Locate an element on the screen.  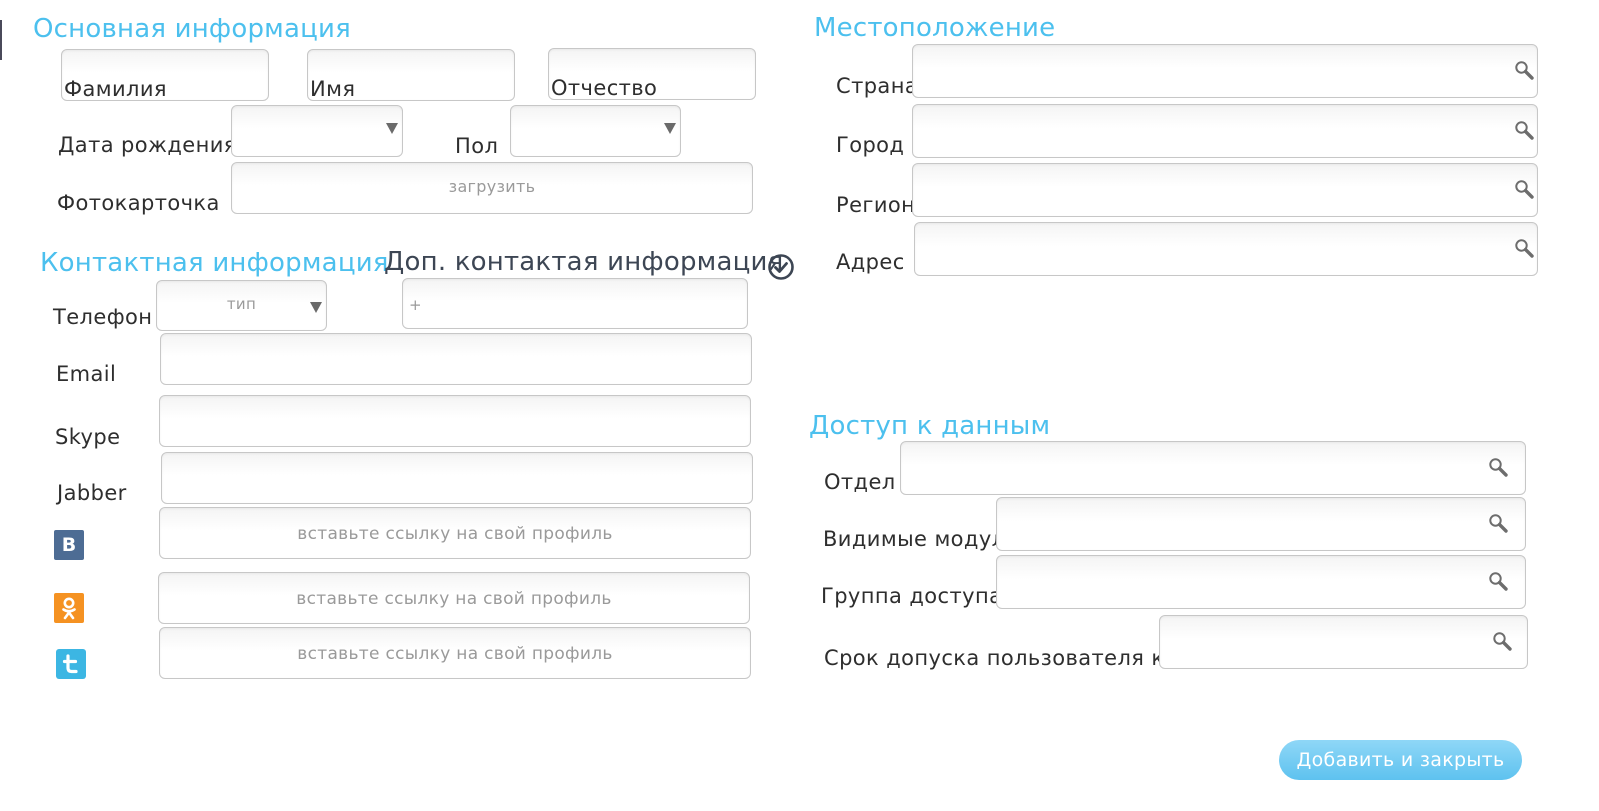
ok-profile-placeholder: вставьте ссылку на свой профиль is located at coordinates (454, 599).